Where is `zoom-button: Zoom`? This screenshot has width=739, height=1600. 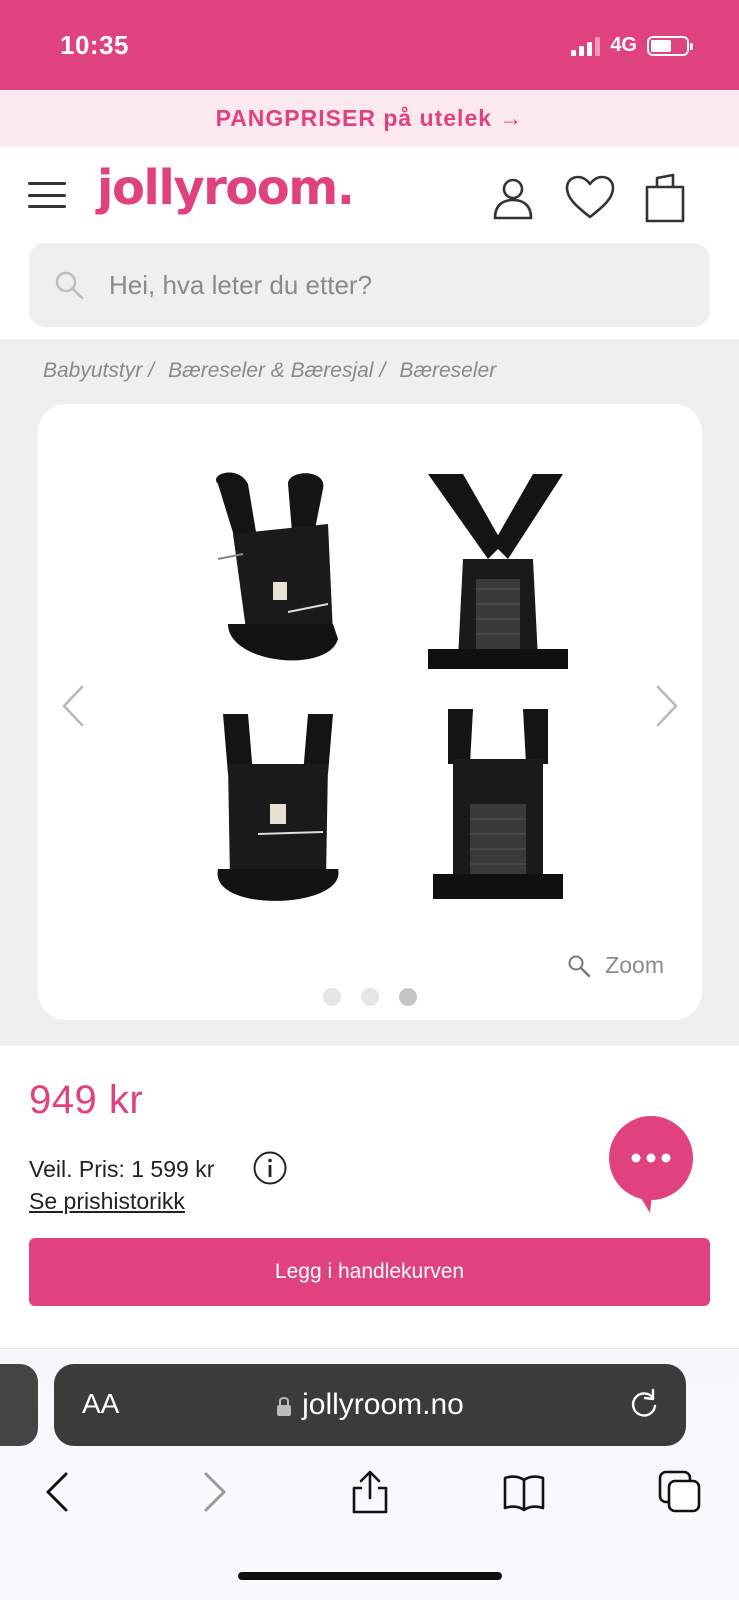
zoom-button: Zoom is located at coordinates (615, 965).